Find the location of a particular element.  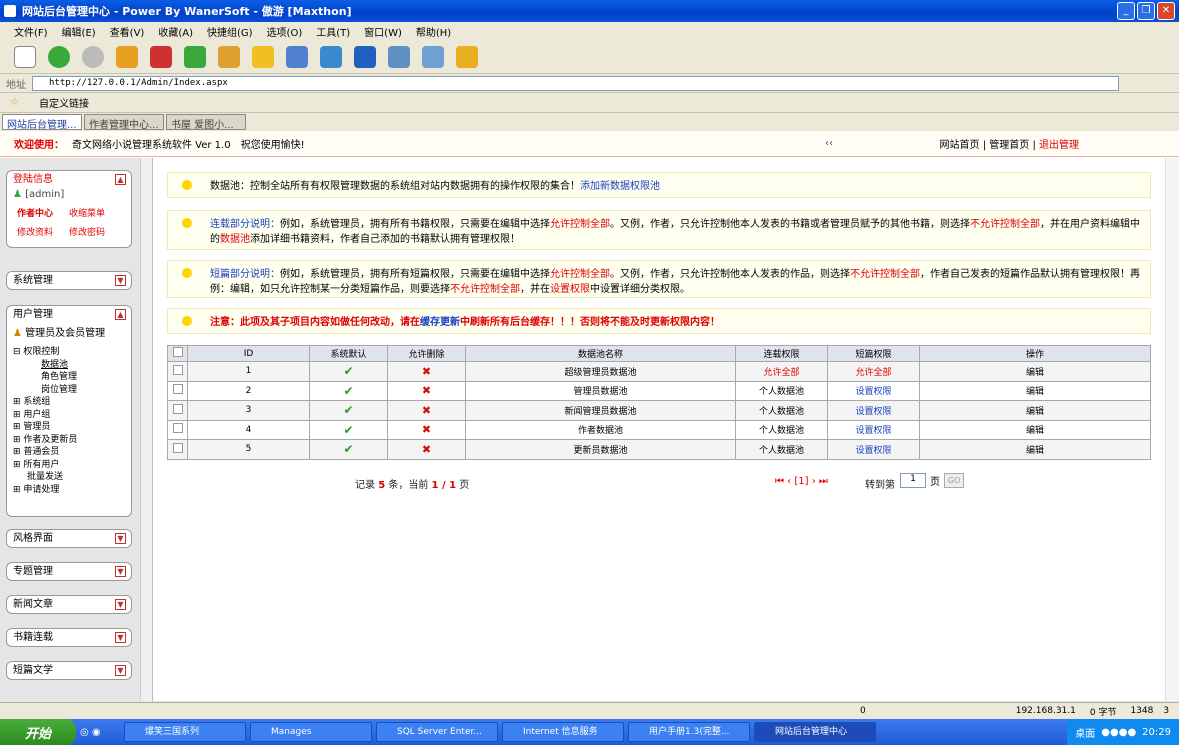

page-nav: ⏮ ‹ [1] › ⏭ is located at coordinates (801, 481).